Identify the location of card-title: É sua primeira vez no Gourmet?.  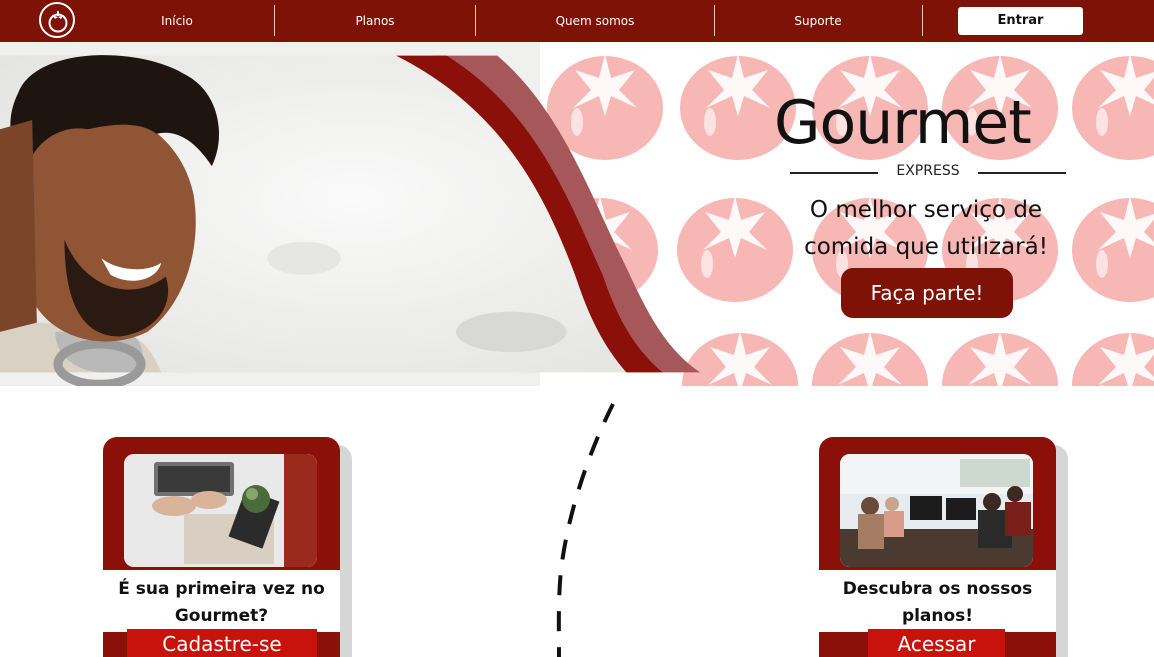
(221, 602).